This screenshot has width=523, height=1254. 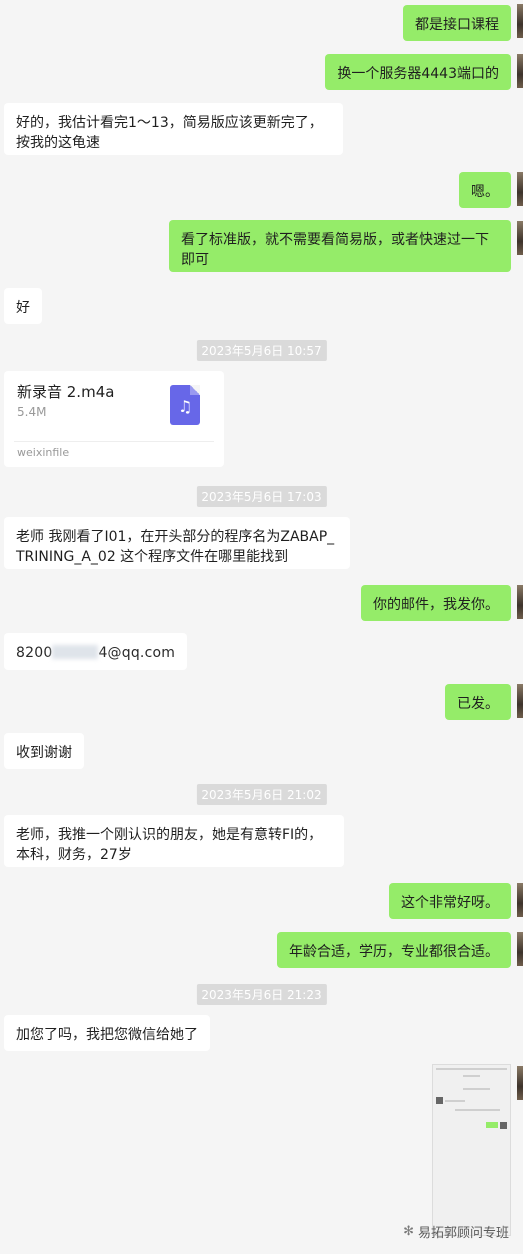 I want to click on email-suffix: 4@qq.com, so click(x=137, y=653).